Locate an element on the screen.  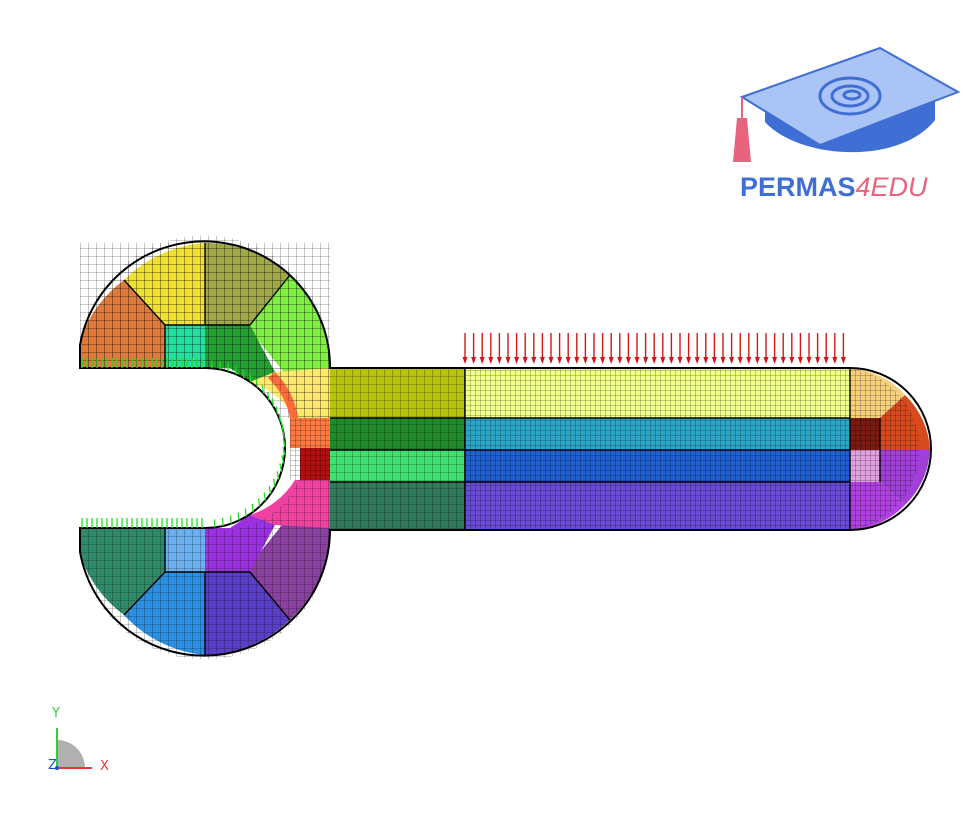
logo-tassel is located at coordinates (742, 140).